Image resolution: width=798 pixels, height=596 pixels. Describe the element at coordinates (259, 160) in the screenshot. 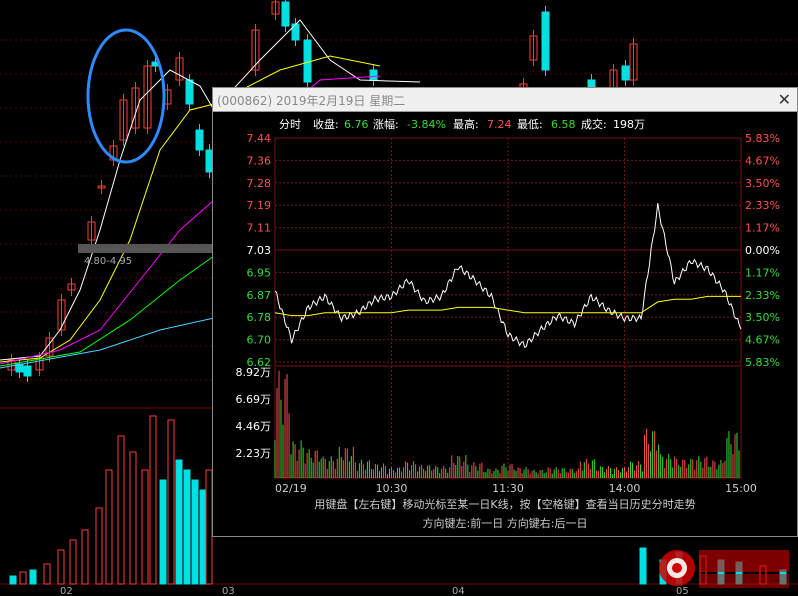

I see `y-tick-label: 7.36` at that location.